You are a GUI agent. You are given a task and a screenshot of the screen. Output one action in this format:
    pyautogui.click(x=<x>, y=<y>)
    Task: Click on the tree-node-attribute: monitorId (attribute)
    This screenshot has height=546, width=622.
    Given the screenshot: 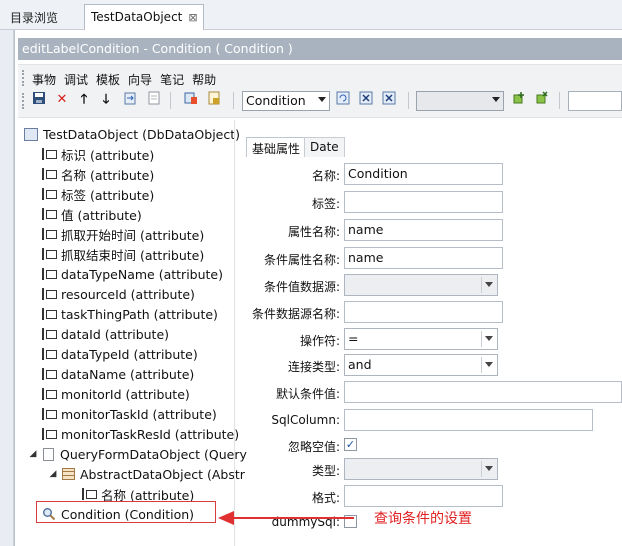 What is the action you would take?
    pyautogui.click(x=116, y=394)
    